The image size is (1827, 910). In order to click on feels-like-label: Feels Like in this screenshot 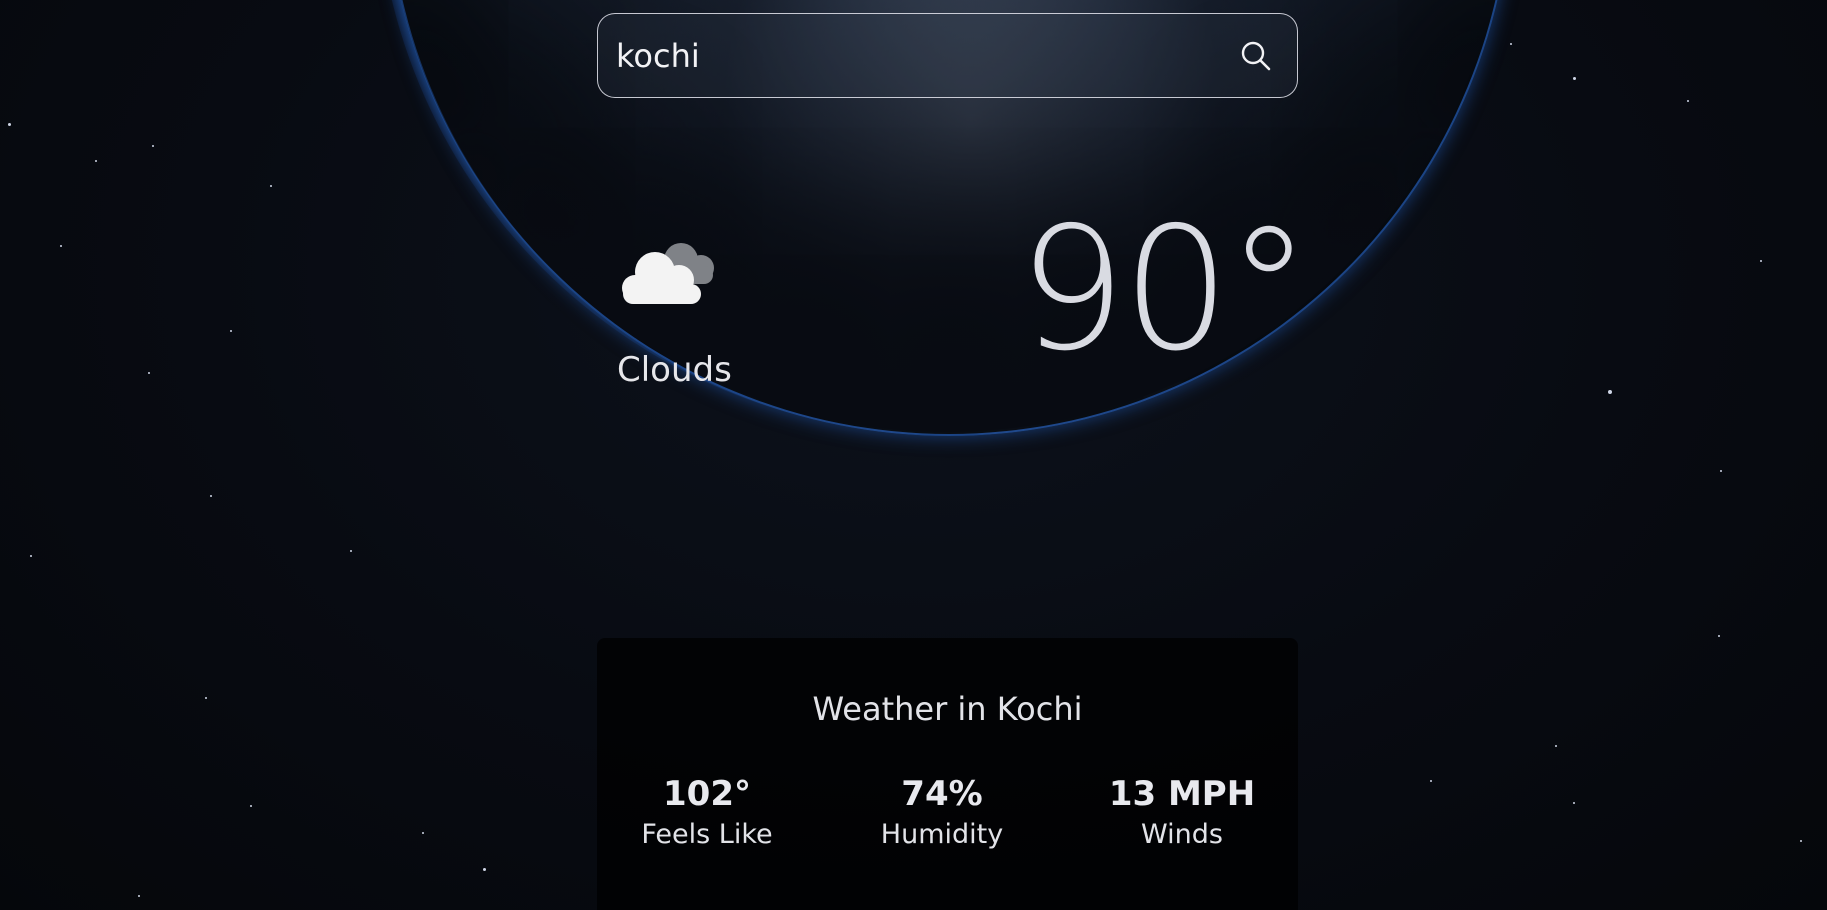, I will do `click(707, 834)`.